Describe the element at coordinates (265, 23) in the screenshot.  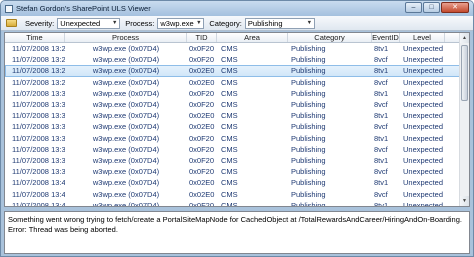
I see `category-value: Publishing` at that location.